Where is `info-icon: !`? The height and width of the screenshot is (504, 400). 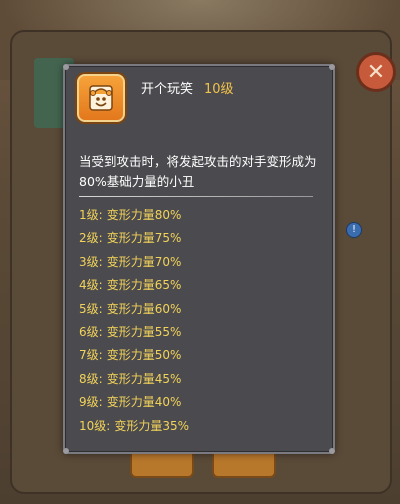
info-icon: ! is located at coordinates (354, 230).